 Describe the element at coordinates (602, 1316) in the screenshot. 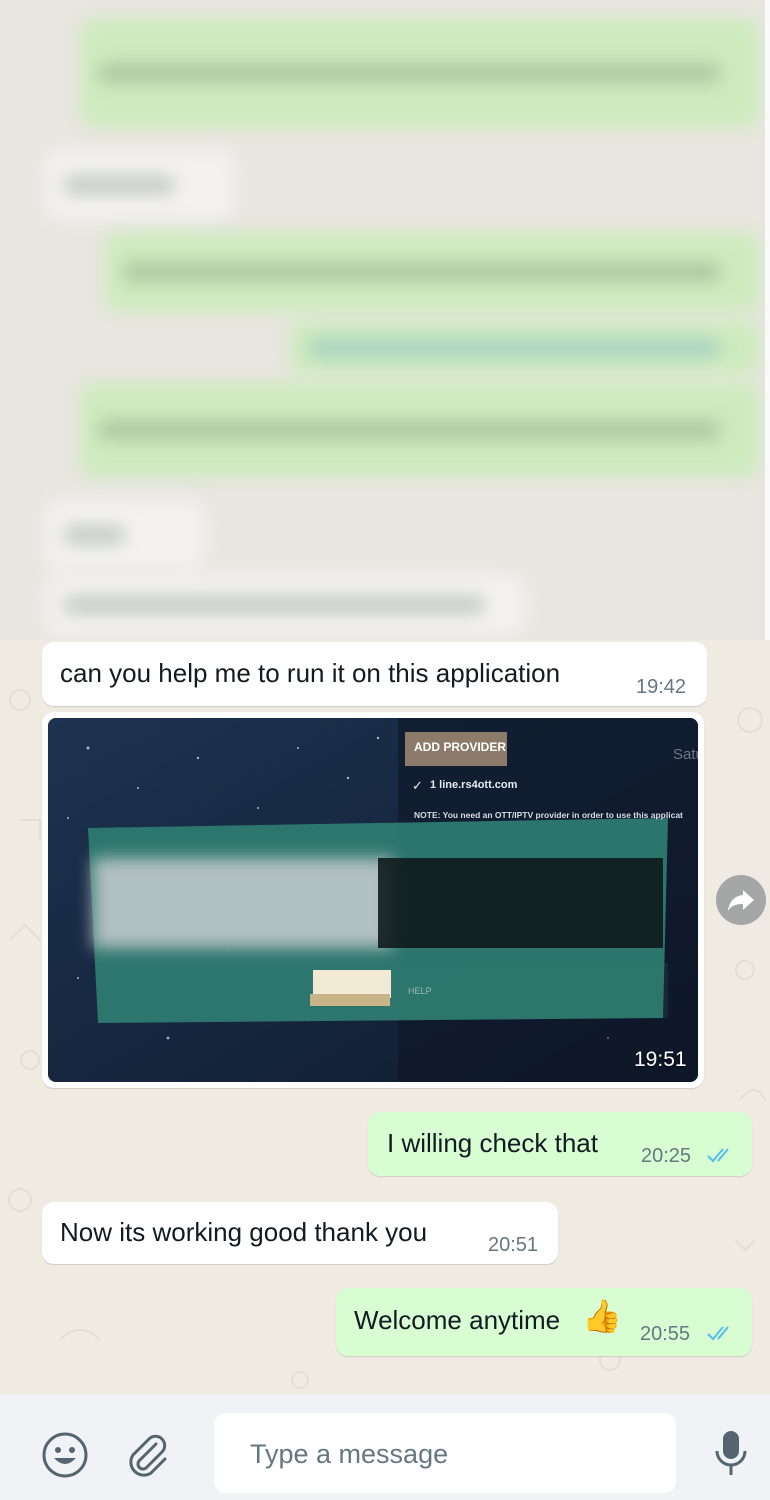

I see `thumbs-up-emoji: 👍` at that location.